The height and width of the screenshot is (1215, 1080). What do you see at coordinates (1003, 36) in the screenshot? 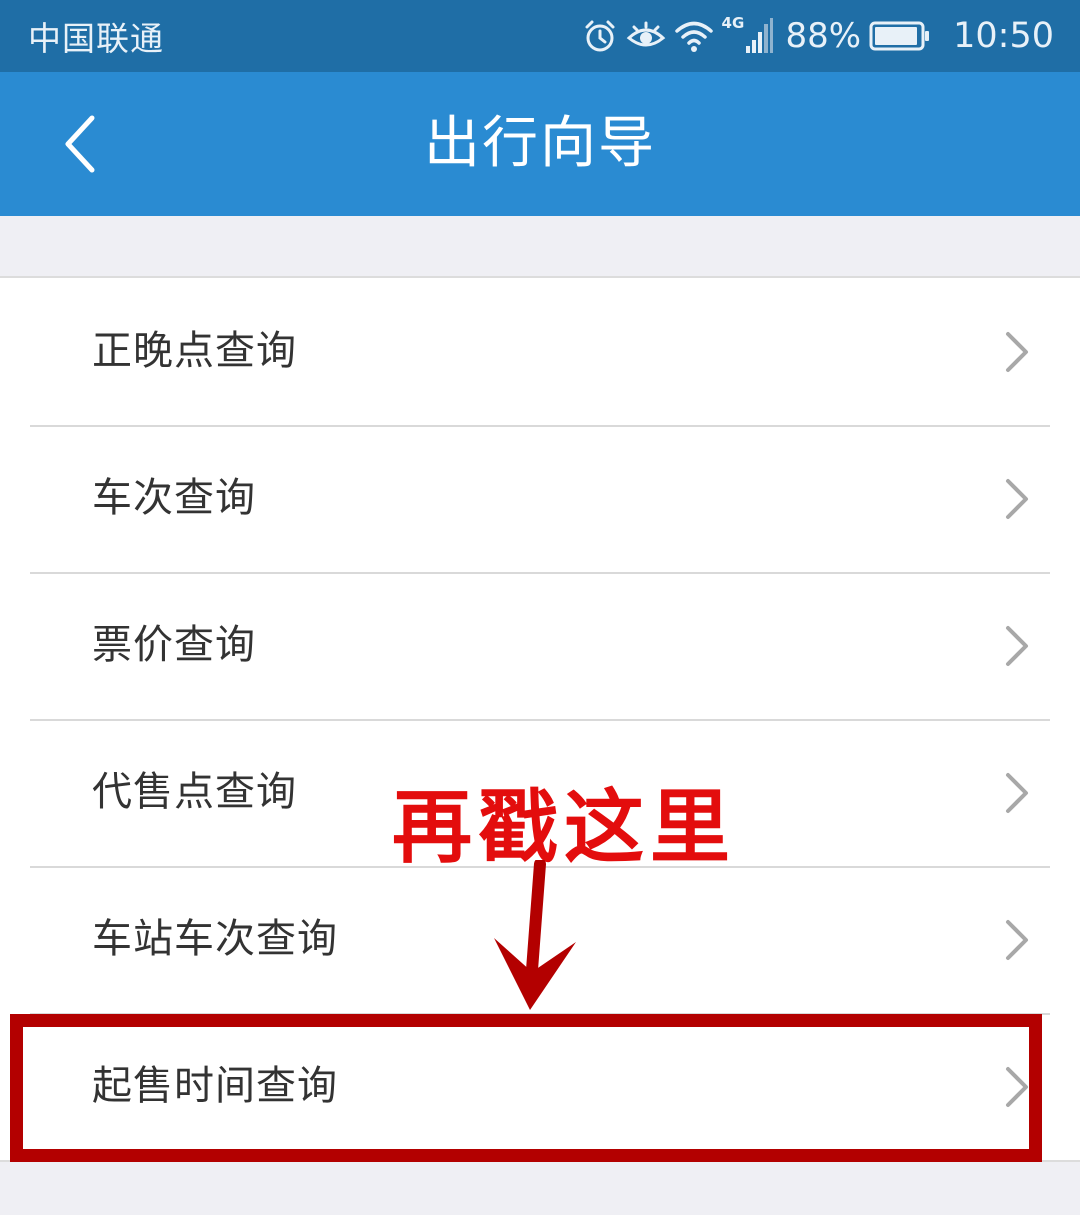
I see `clock: 10:50` at bounding box center [1003, 36].